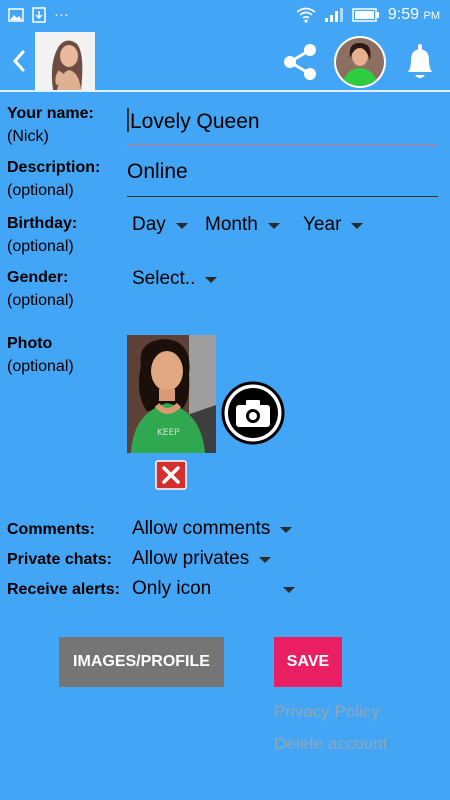 This screenshot has height=800, width=450. Describe the element at coordinates (253, 413) in the screenshot. I see `camera-icon` at that location.